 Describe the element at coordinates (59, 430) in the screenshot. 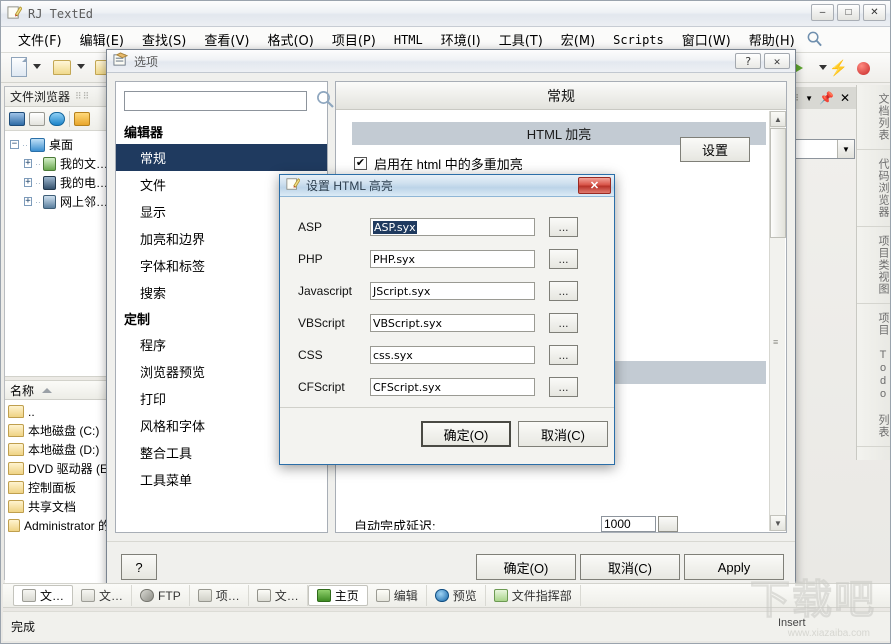

I see `list-item: 本地磁盘 (C:)` at that location.